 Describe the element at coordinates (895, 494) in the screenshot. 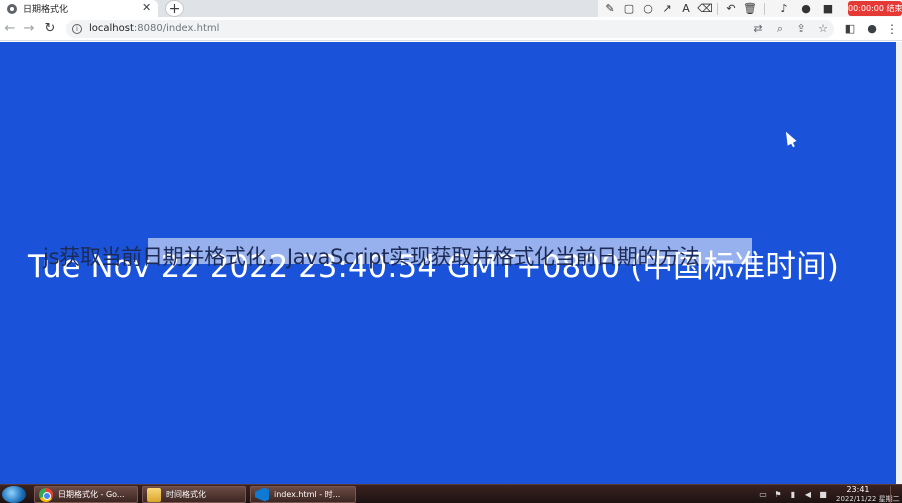

I see `show-desktop-button` at that location.